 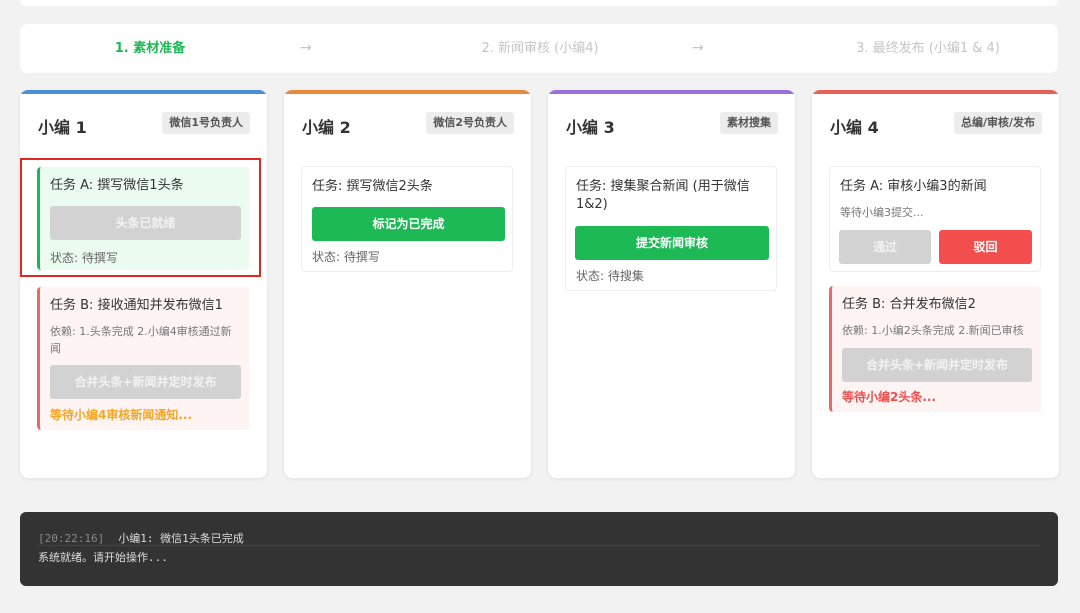 What do you see at coordinates (933, 330) in the screenshot?
I see `task-dependency: 依赖: 1.小编2头条完成 2.新闻已审核` at bounding box center [933, 330].